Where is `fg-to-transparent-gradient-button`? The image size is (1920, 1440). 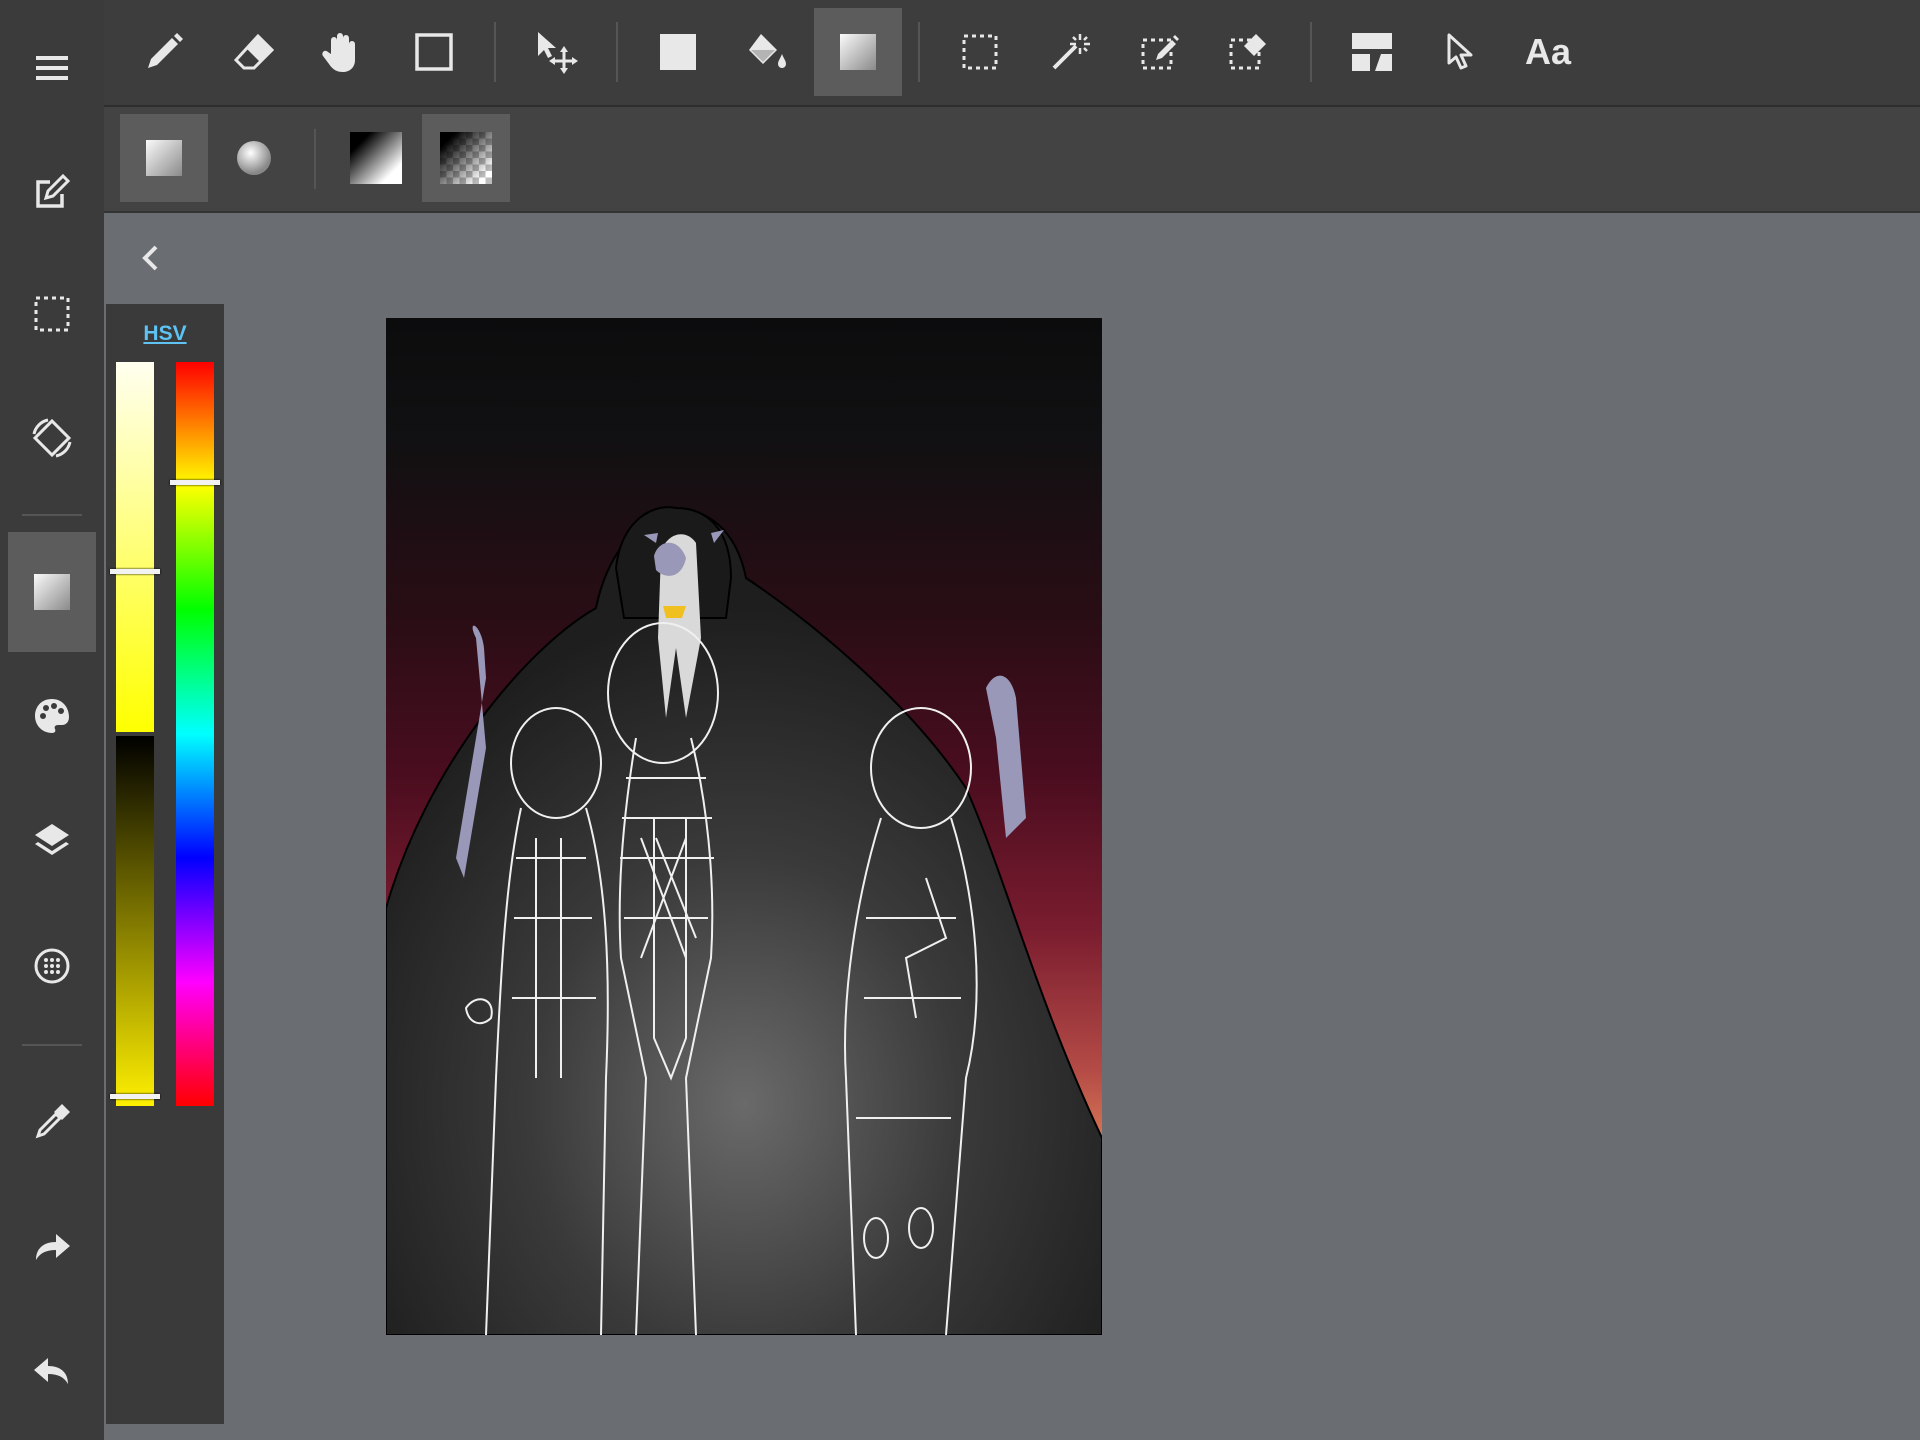 fg-to-transparent-gradient-button is located at coordinates (466, 158).